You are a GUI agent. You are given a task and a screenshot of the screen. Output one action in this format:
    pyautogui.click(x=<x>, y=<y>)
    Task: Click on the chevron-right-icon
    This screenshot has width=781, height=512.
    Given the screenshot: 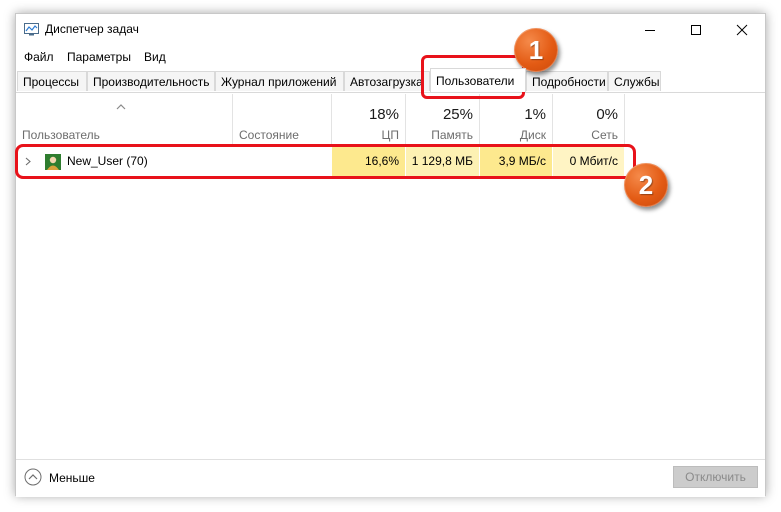 What is the action you would take?
    pyautogui.click(x=28, y=161)
    